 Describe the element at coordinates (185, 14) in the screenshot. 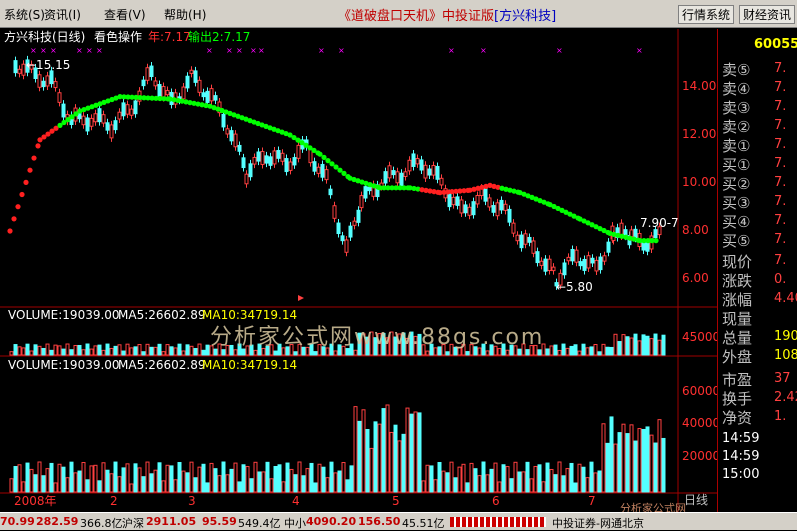

I see `menu-help: 帮助(H)` at that location.